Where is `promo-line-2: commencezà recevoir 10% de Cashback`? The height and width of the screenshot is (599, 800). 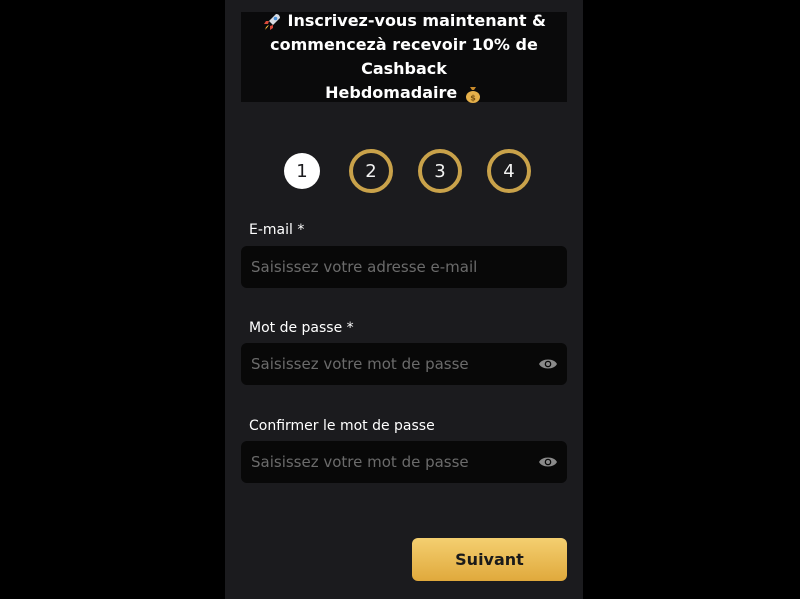 promo-line-2: commencezà recevoir 10% de Cashback is located at coordinates (404, 56).